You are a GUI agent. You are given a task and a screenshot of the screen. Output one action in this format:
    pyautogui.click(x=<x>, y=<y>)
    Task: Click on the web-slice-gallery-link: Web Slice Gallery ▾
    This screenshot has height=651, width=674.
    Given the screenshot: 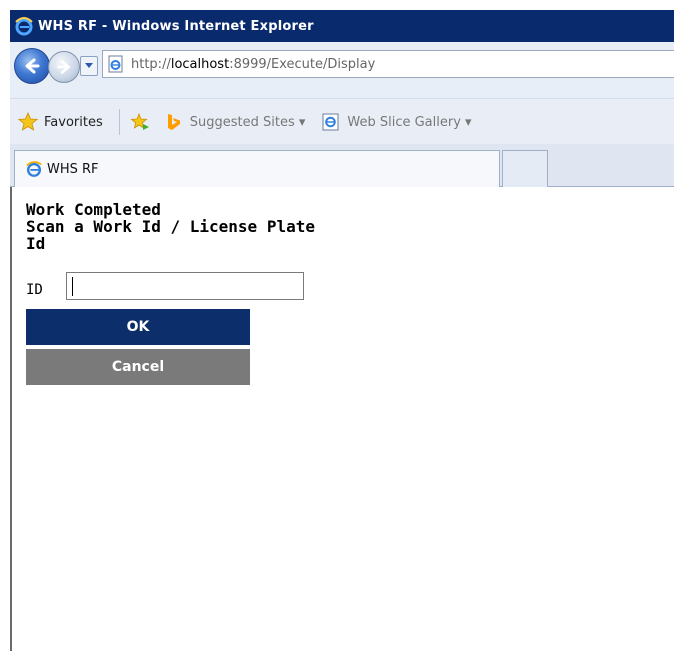 What is the action you would take?
    pyautogui.click(x=396, y=122)
    